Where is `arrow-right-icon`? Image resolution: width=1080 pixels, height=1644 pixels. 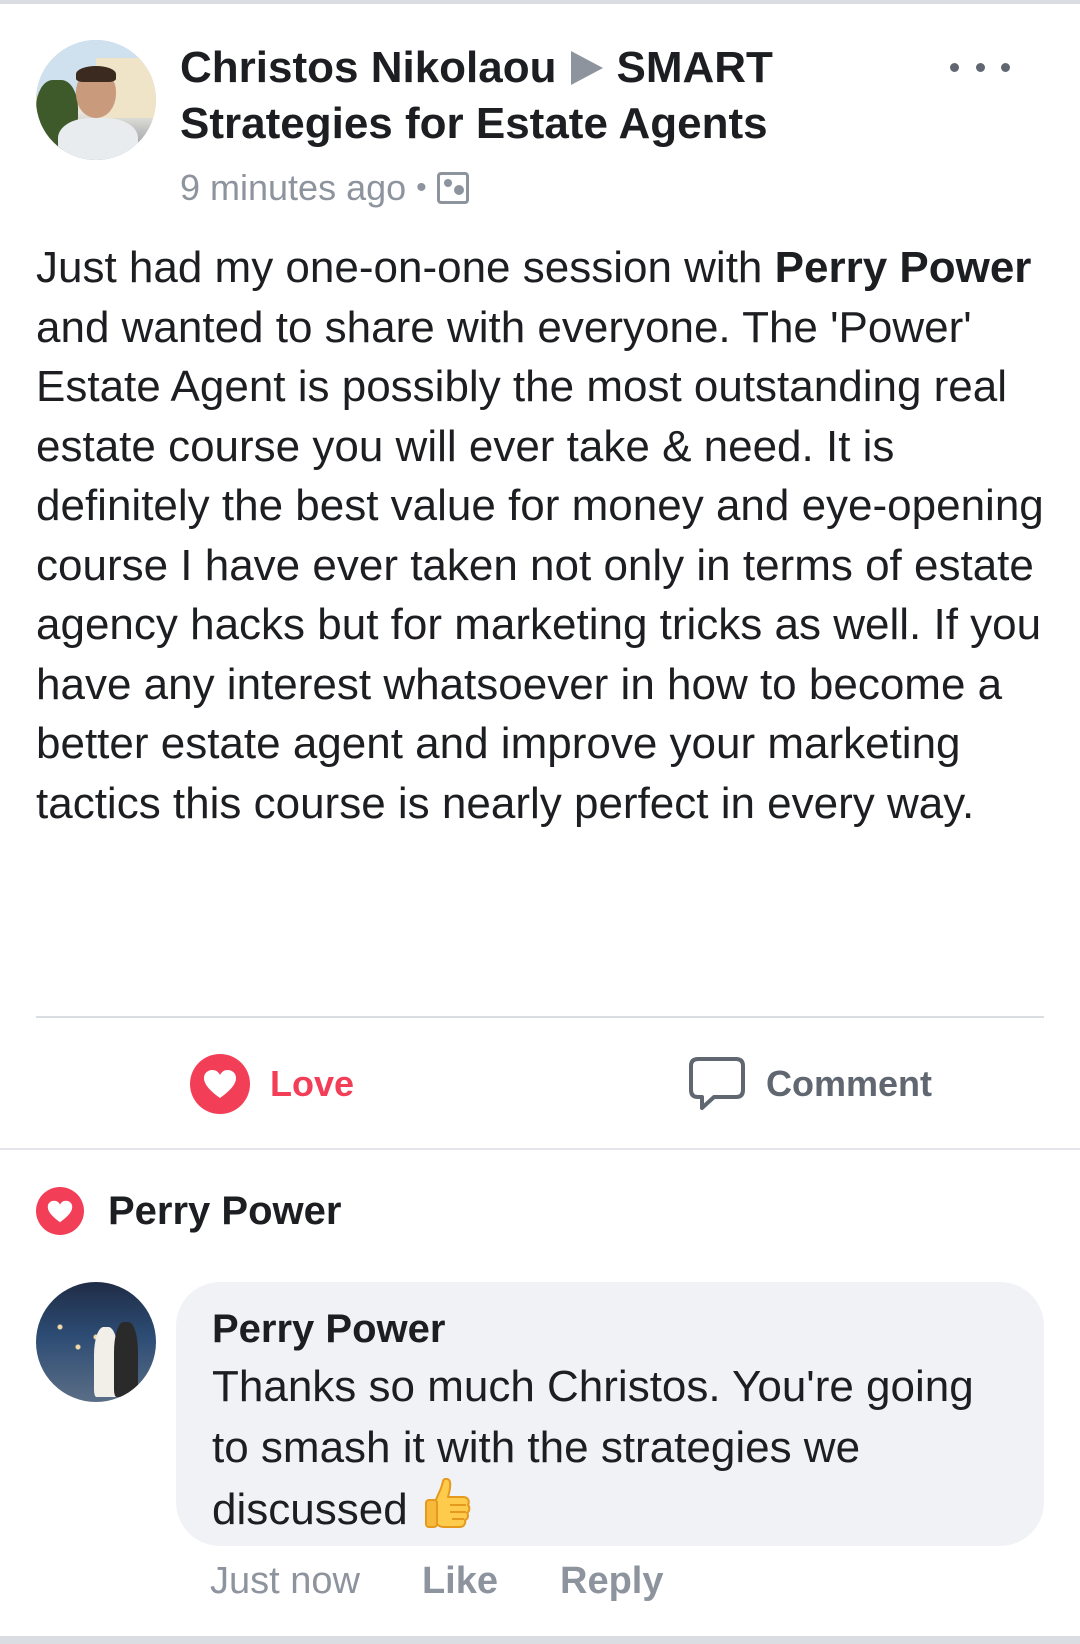 arrow-right-icon is located at coordinates (586, 68).